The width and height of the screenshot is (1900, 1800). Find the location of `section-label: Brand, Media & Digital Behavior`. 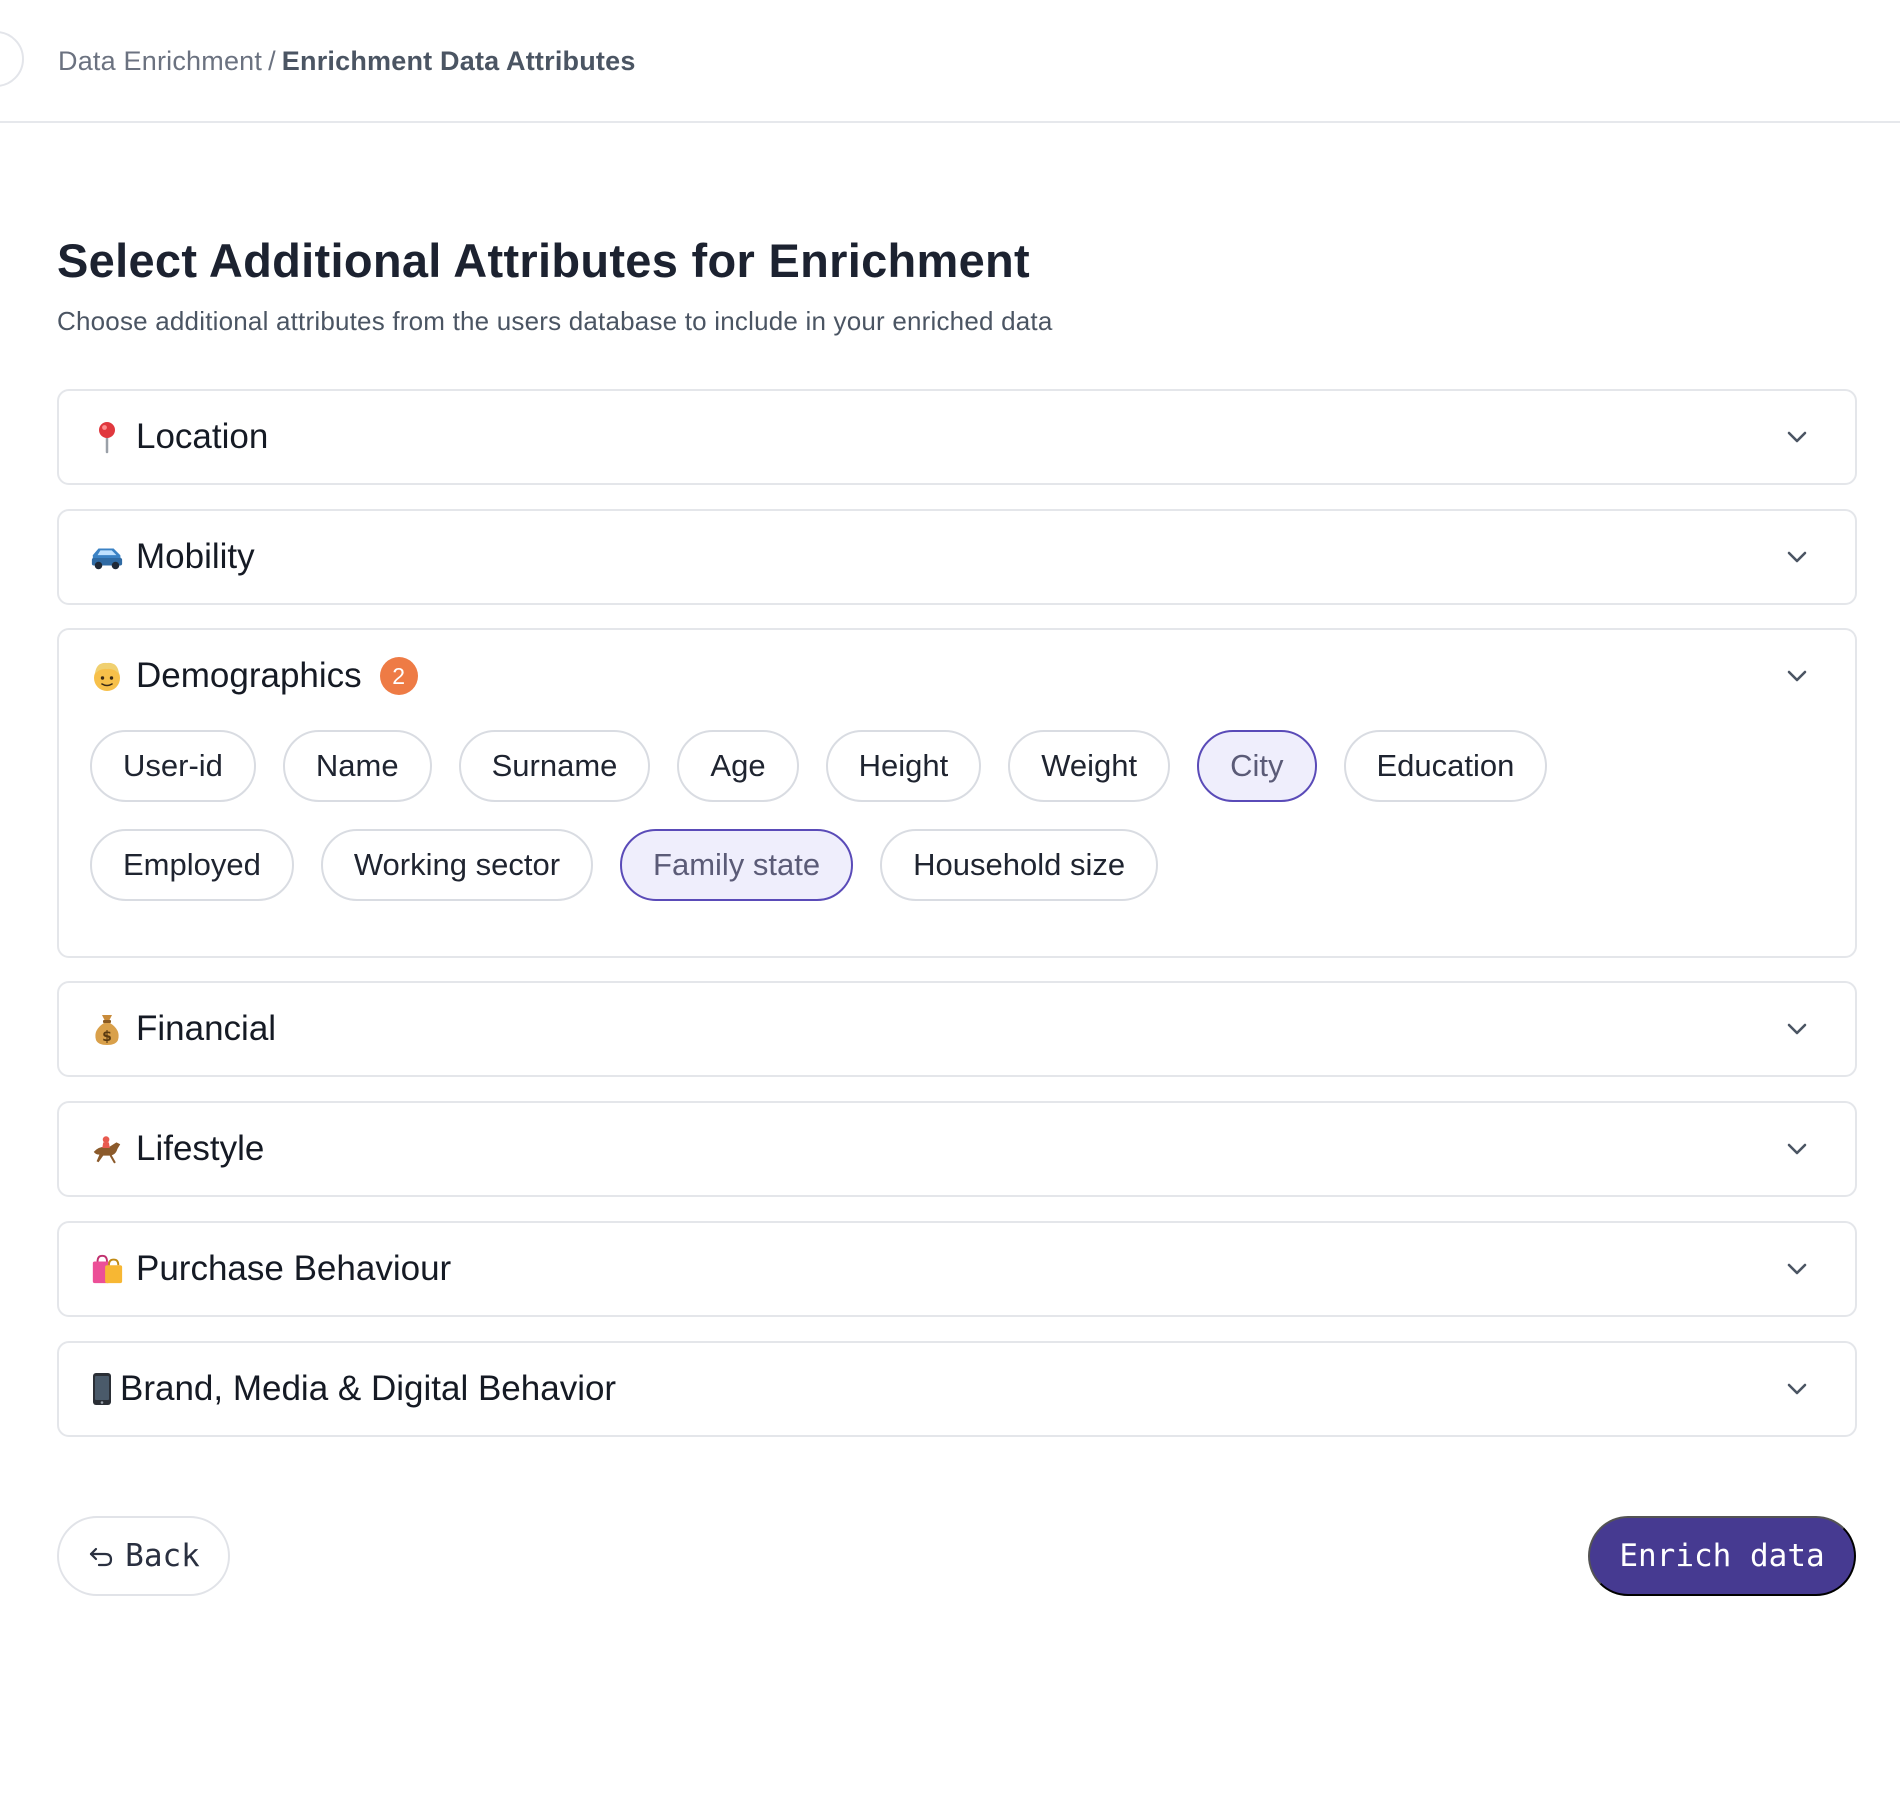

section-label: Brand, Media & Digital Behavior is located at coordinates (368, 1388).